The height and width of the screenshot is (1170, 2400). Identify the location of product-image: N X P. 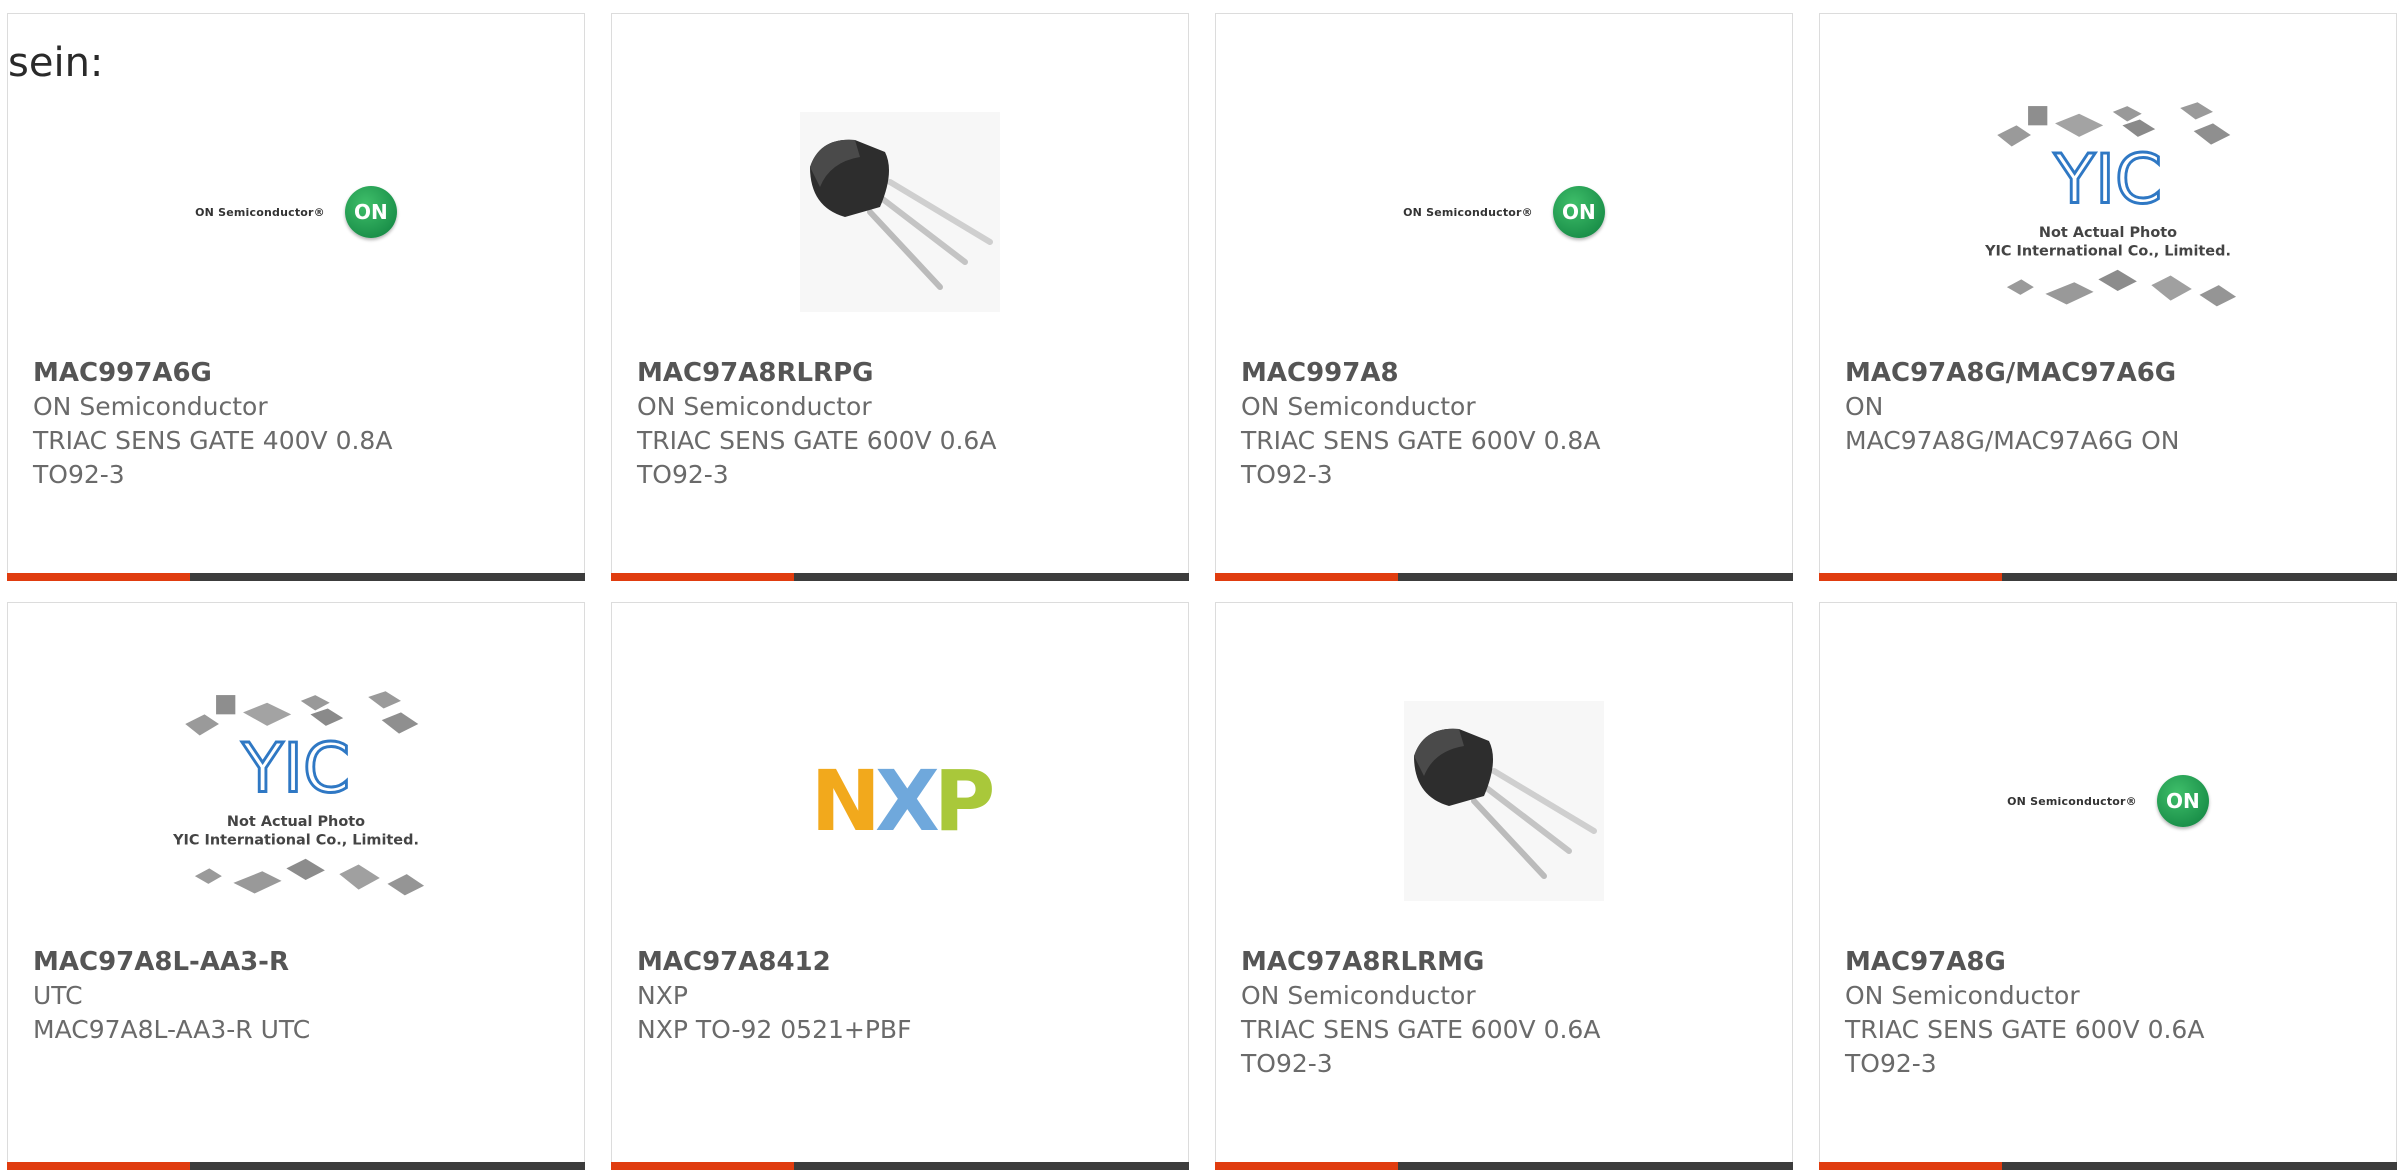
(900, 801).